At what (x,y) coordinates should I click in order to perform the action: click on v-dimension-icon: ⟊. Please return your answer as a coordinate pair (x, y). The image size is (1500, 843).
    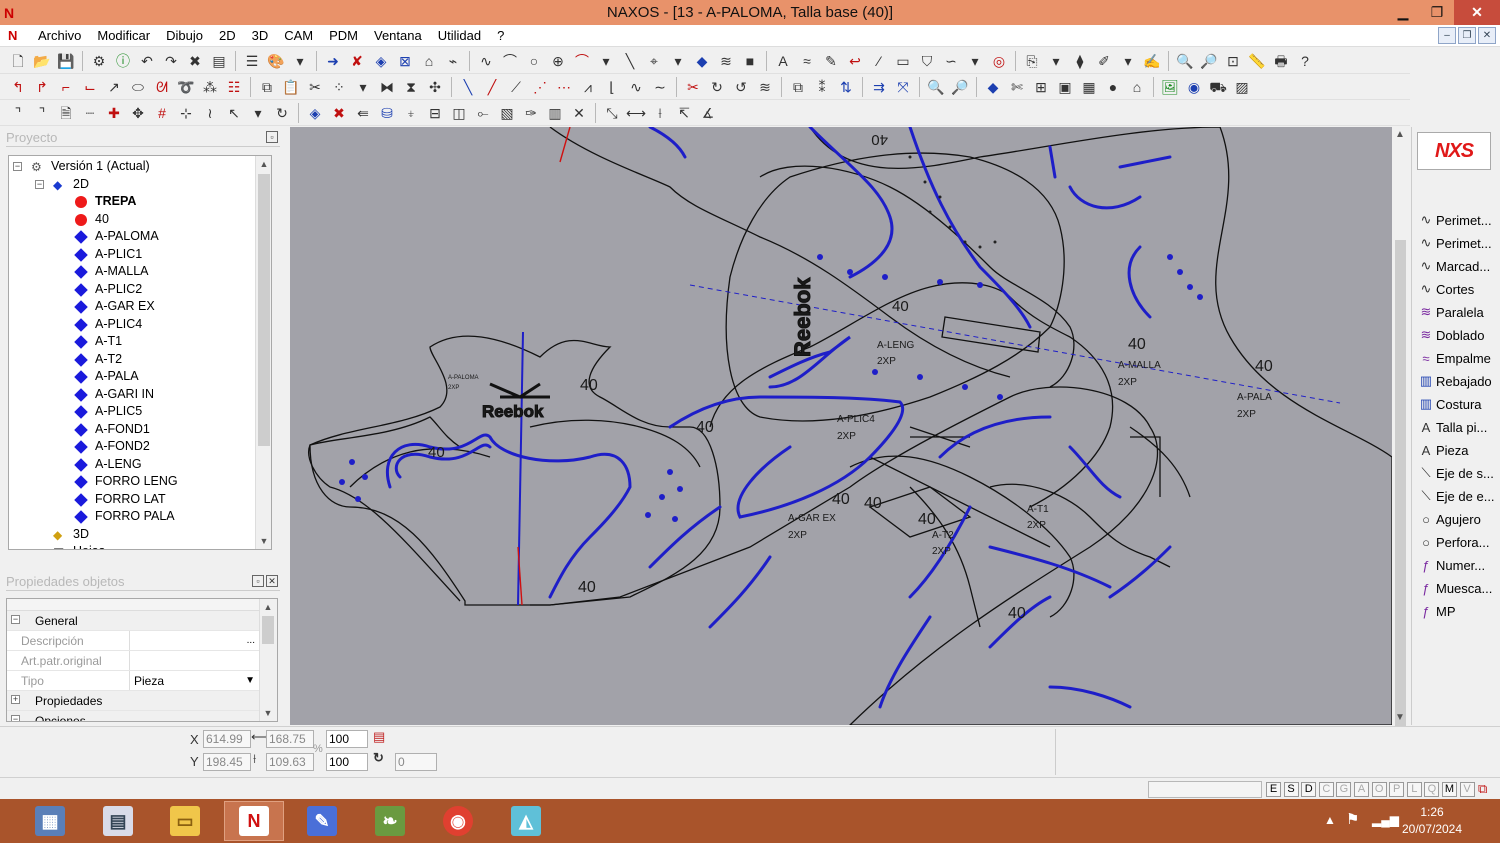
    Looking at the image, I should click on (660, 113).